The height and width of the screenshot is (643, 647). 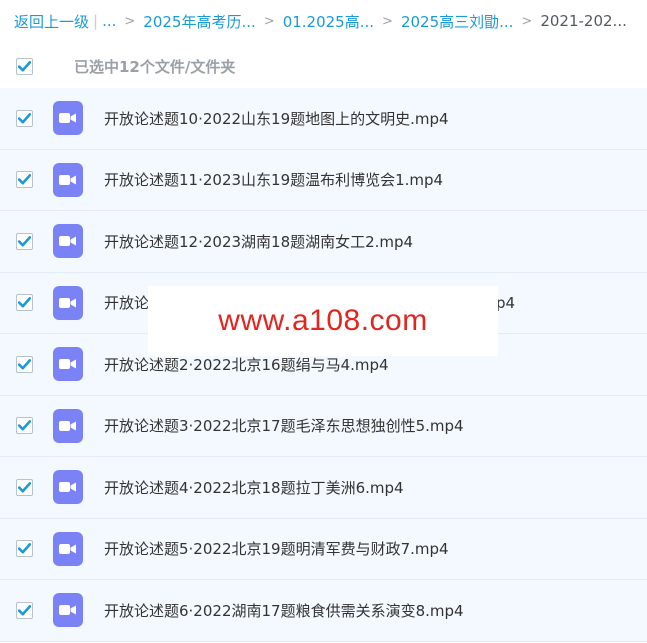 I want to click on file-name: 开放论述题11·2023山东19题温布利博览会1.mp4, so click(x=273, y=179).